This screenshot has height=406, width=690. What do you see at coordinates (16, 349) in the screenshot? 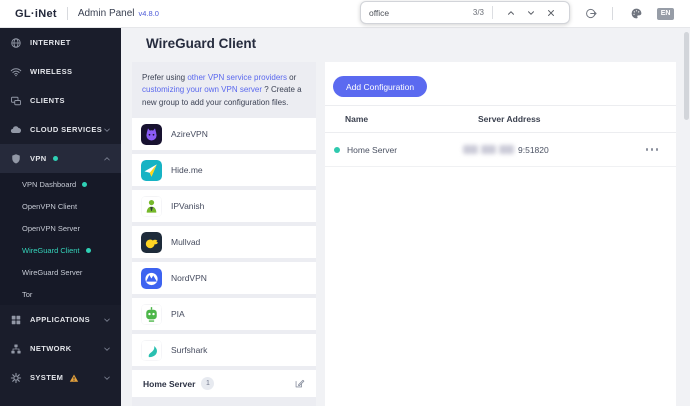
I see `network-icon` at bounding box center [16, 349].